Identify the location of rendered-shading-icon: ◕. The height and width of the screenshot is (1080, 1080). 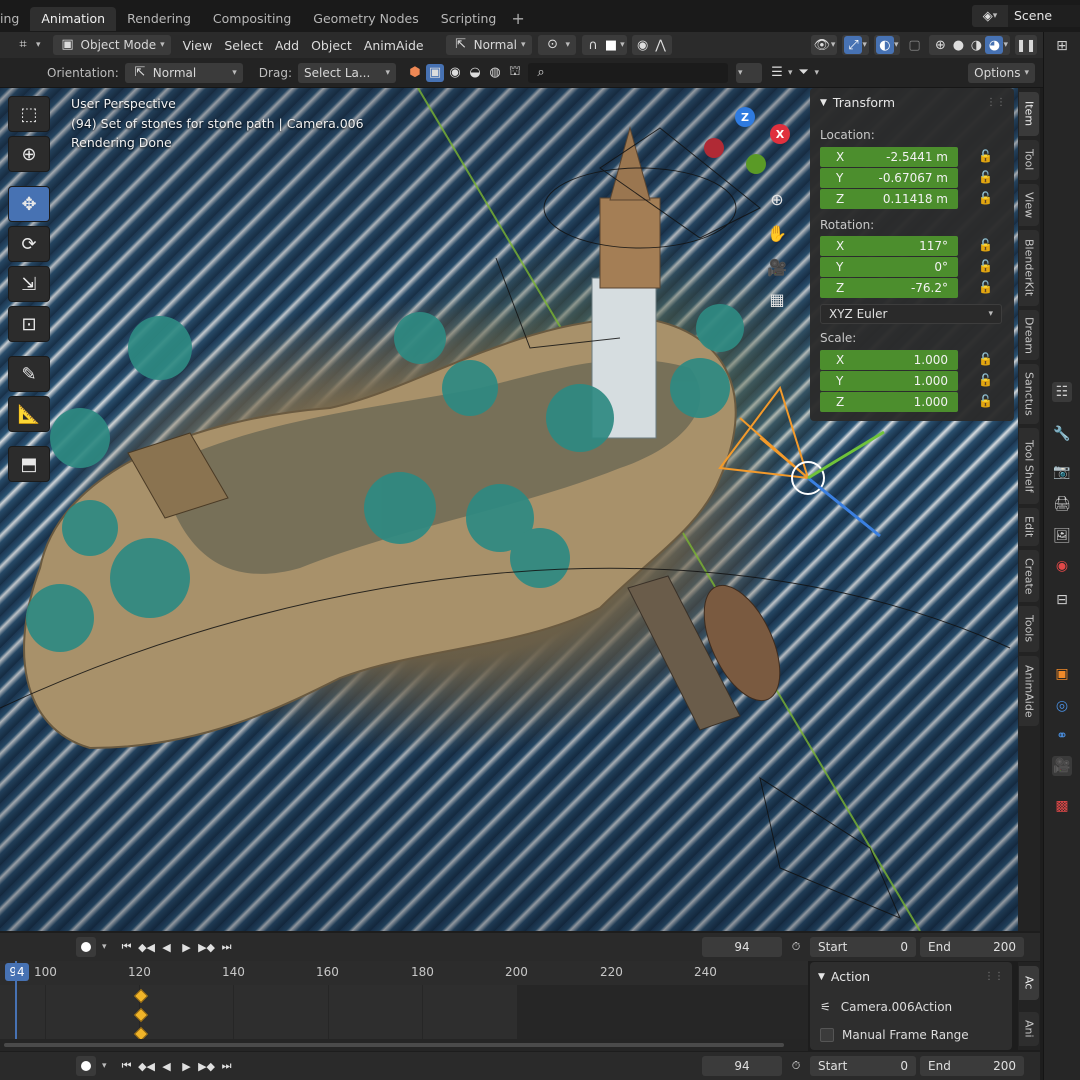
(994, 45).